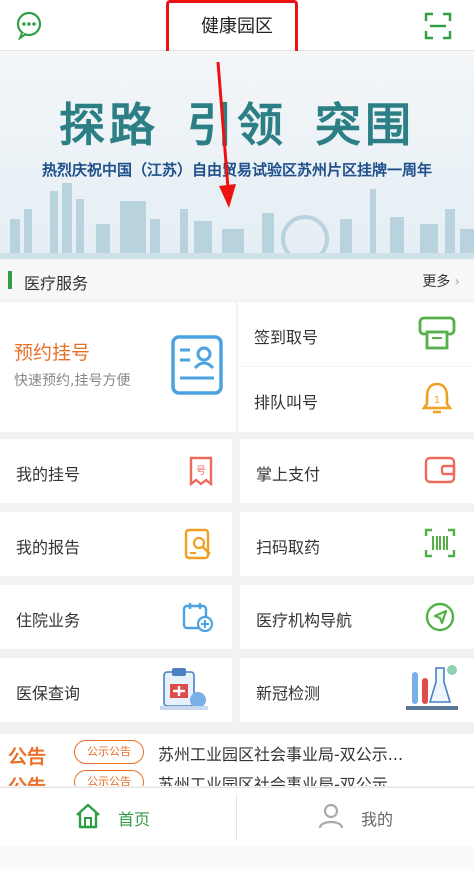 Image resolution: width=474 pixels, height=869 pixels. I want to click on medical-services-header: 医疗服务 更多 ›, so click(237, 280).